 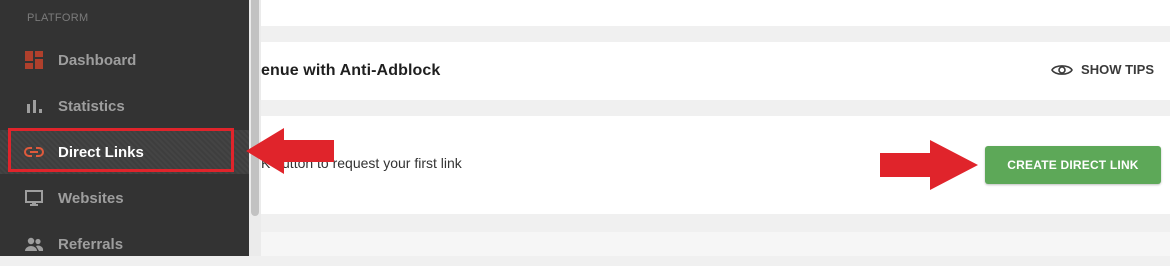 I want to click on sidebar-item-direct-links: Direct Links, so click(x=124, y=152).